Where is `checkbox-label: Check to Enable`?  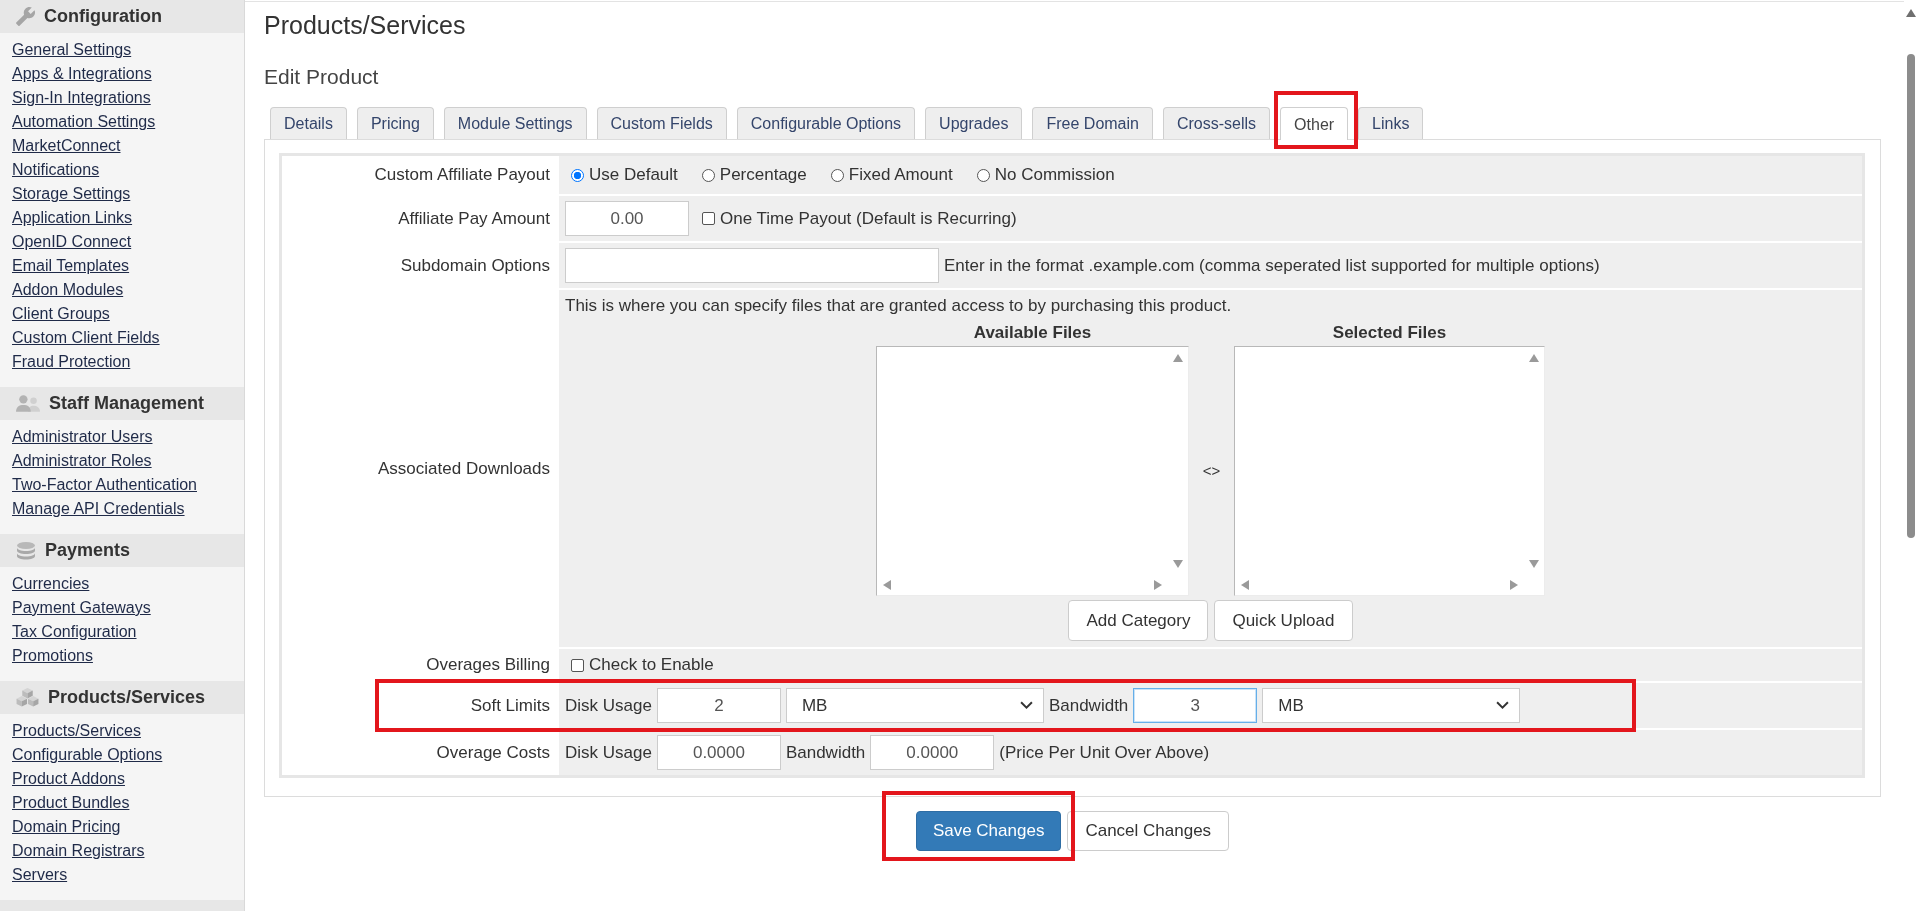
checkbox-label: Check to Enable is located at coordinates (651, 665).